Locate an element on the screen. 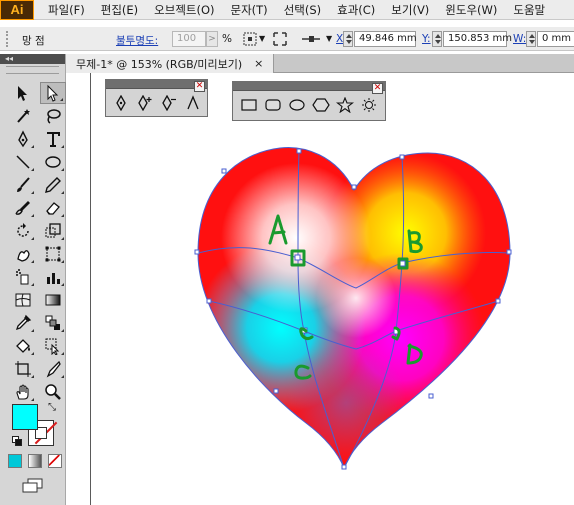 This screenshot has width=574, height=505. paintbrush-icon is located at coordinates (23, 184).